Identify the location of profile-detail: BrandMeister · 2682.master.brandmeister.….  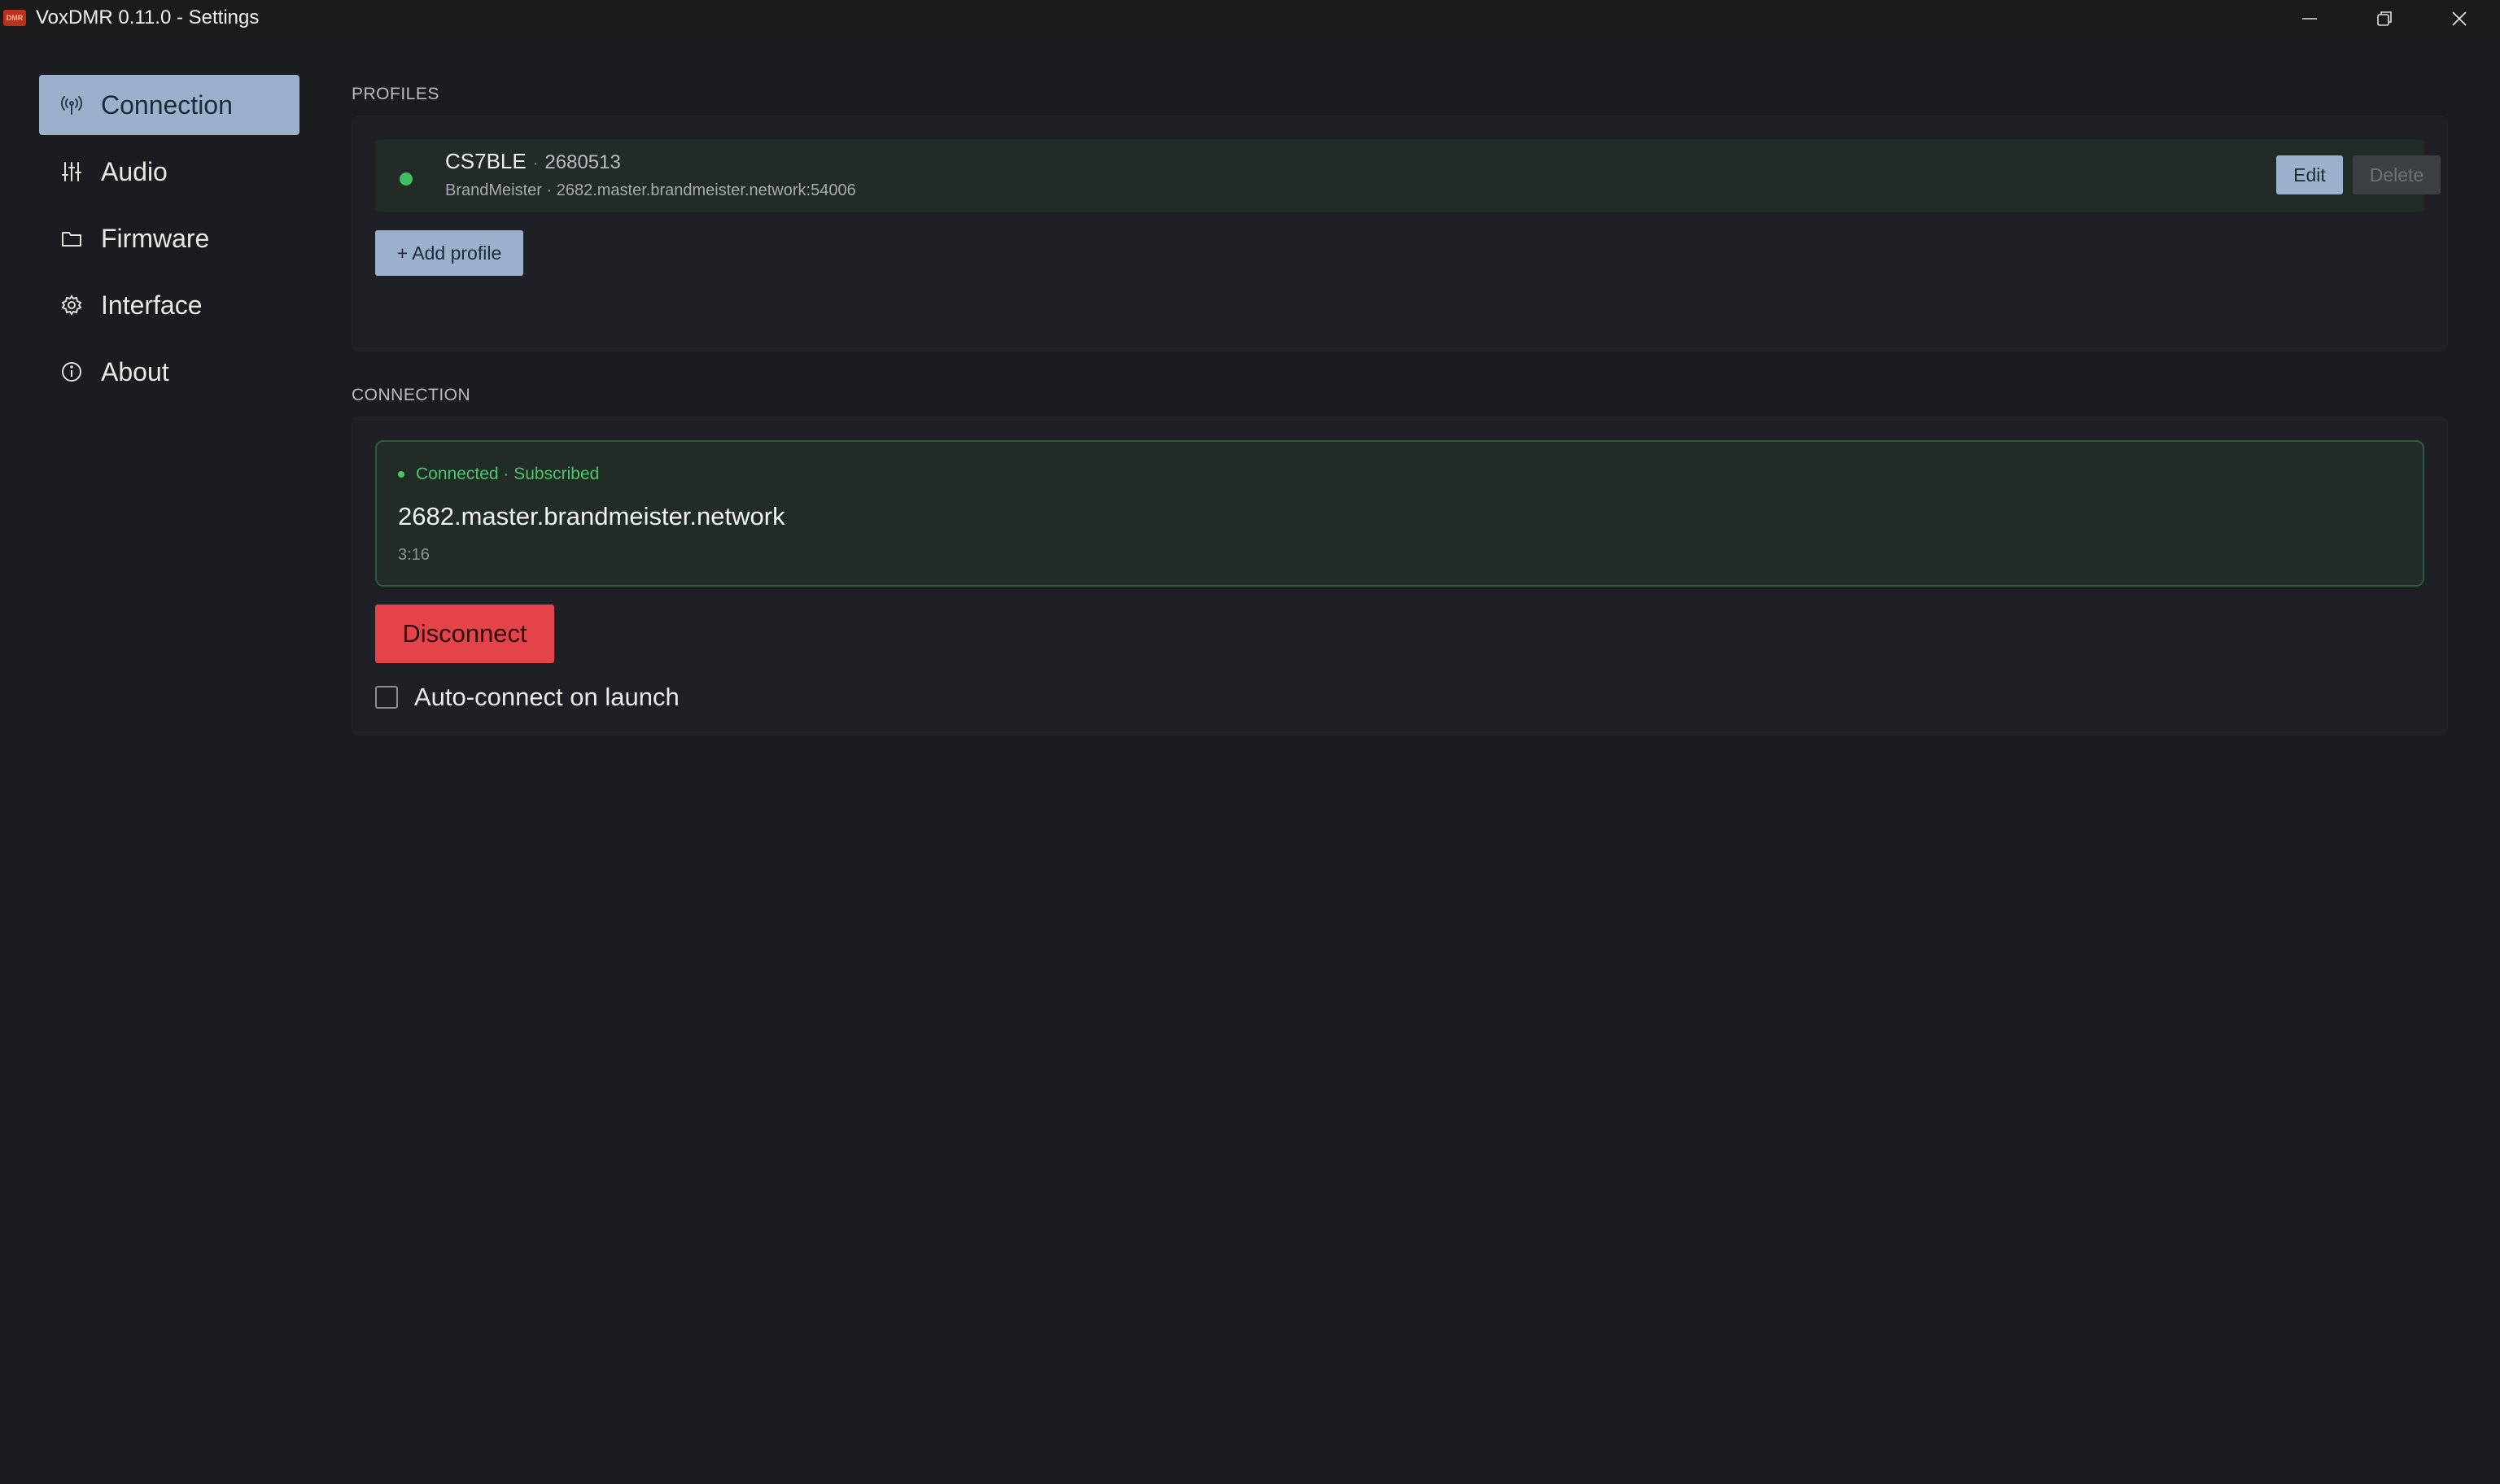
(650, 190).